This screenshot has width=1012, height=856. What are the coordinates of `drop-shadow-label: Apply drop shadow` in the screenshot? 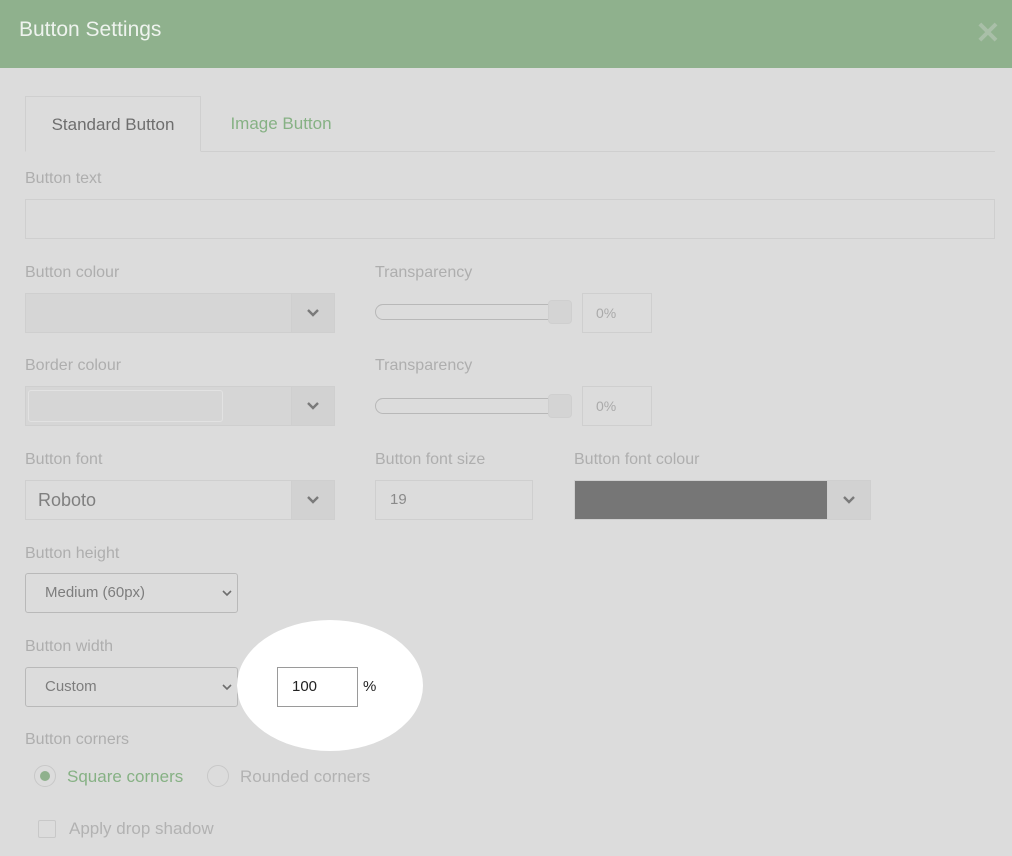 It's located at (141, 829).